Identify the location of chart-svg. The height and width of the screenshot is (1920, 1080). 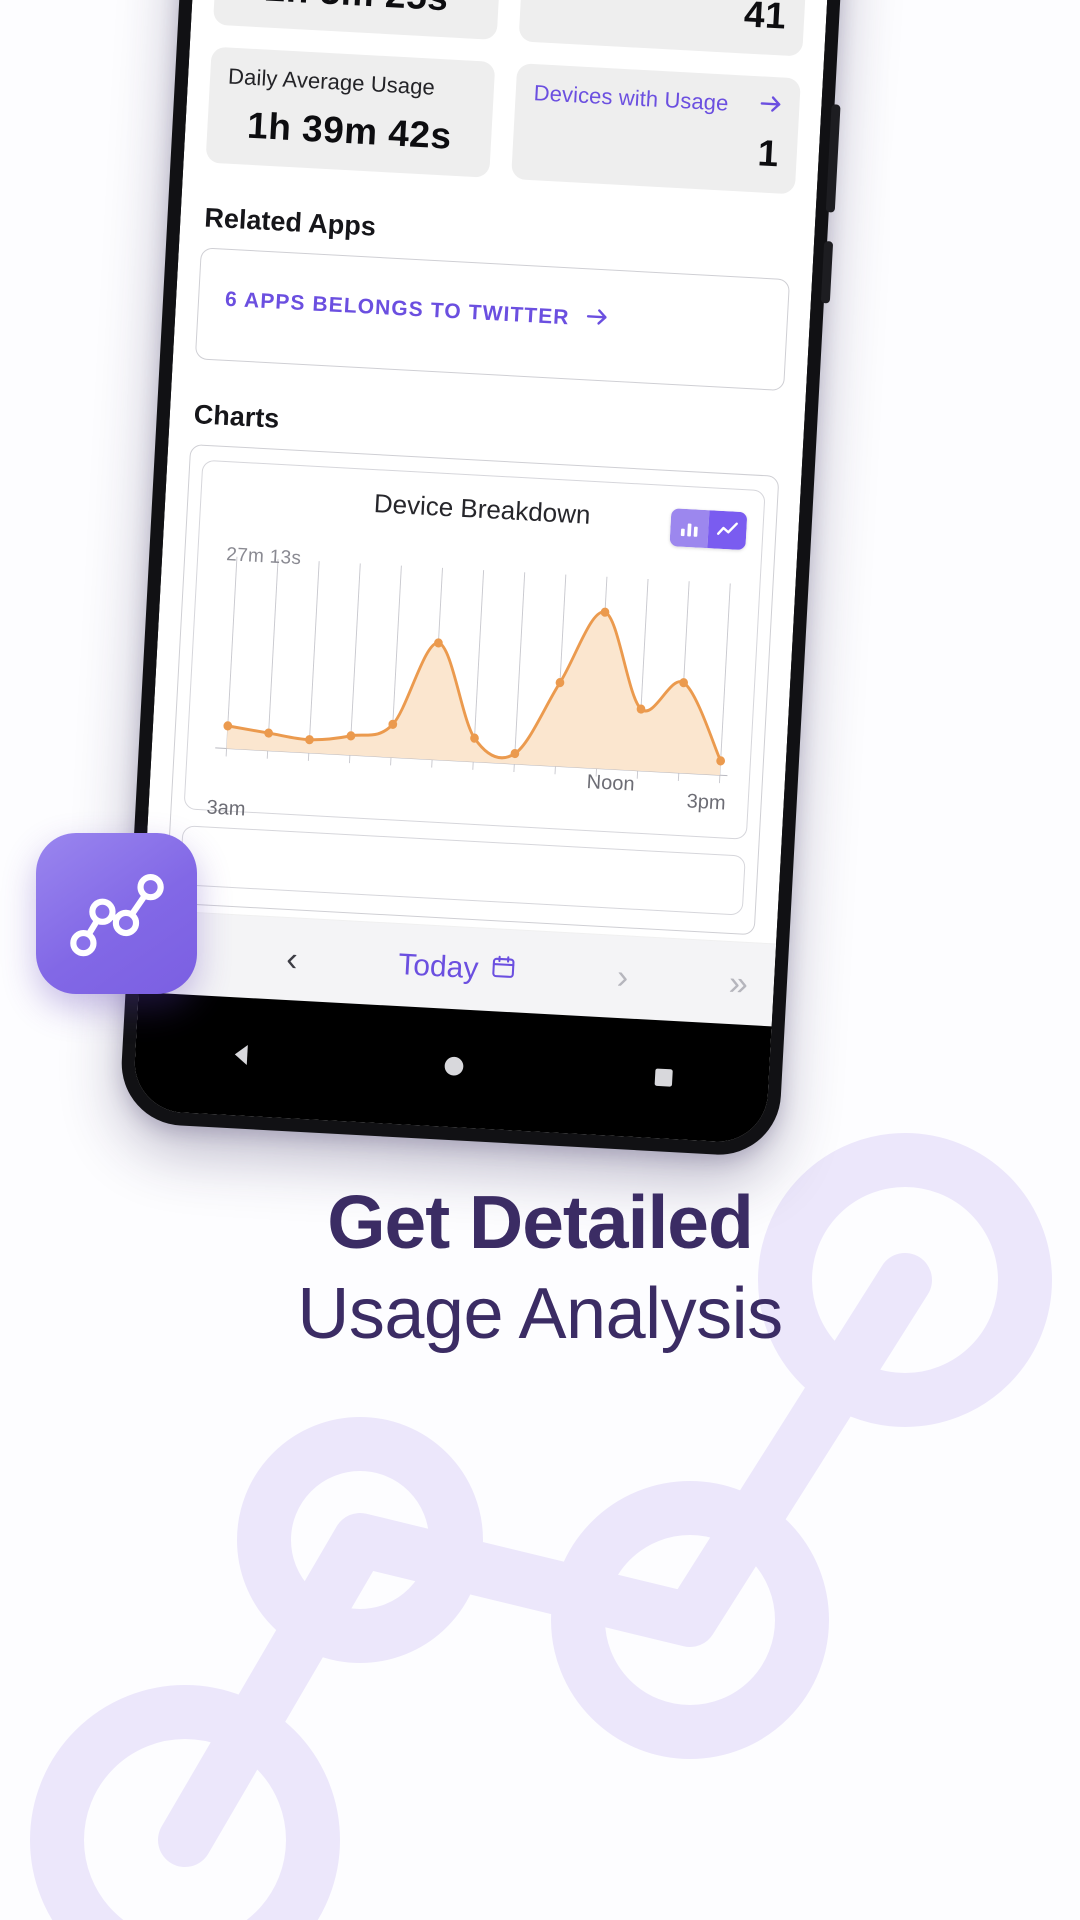
(473, 670).